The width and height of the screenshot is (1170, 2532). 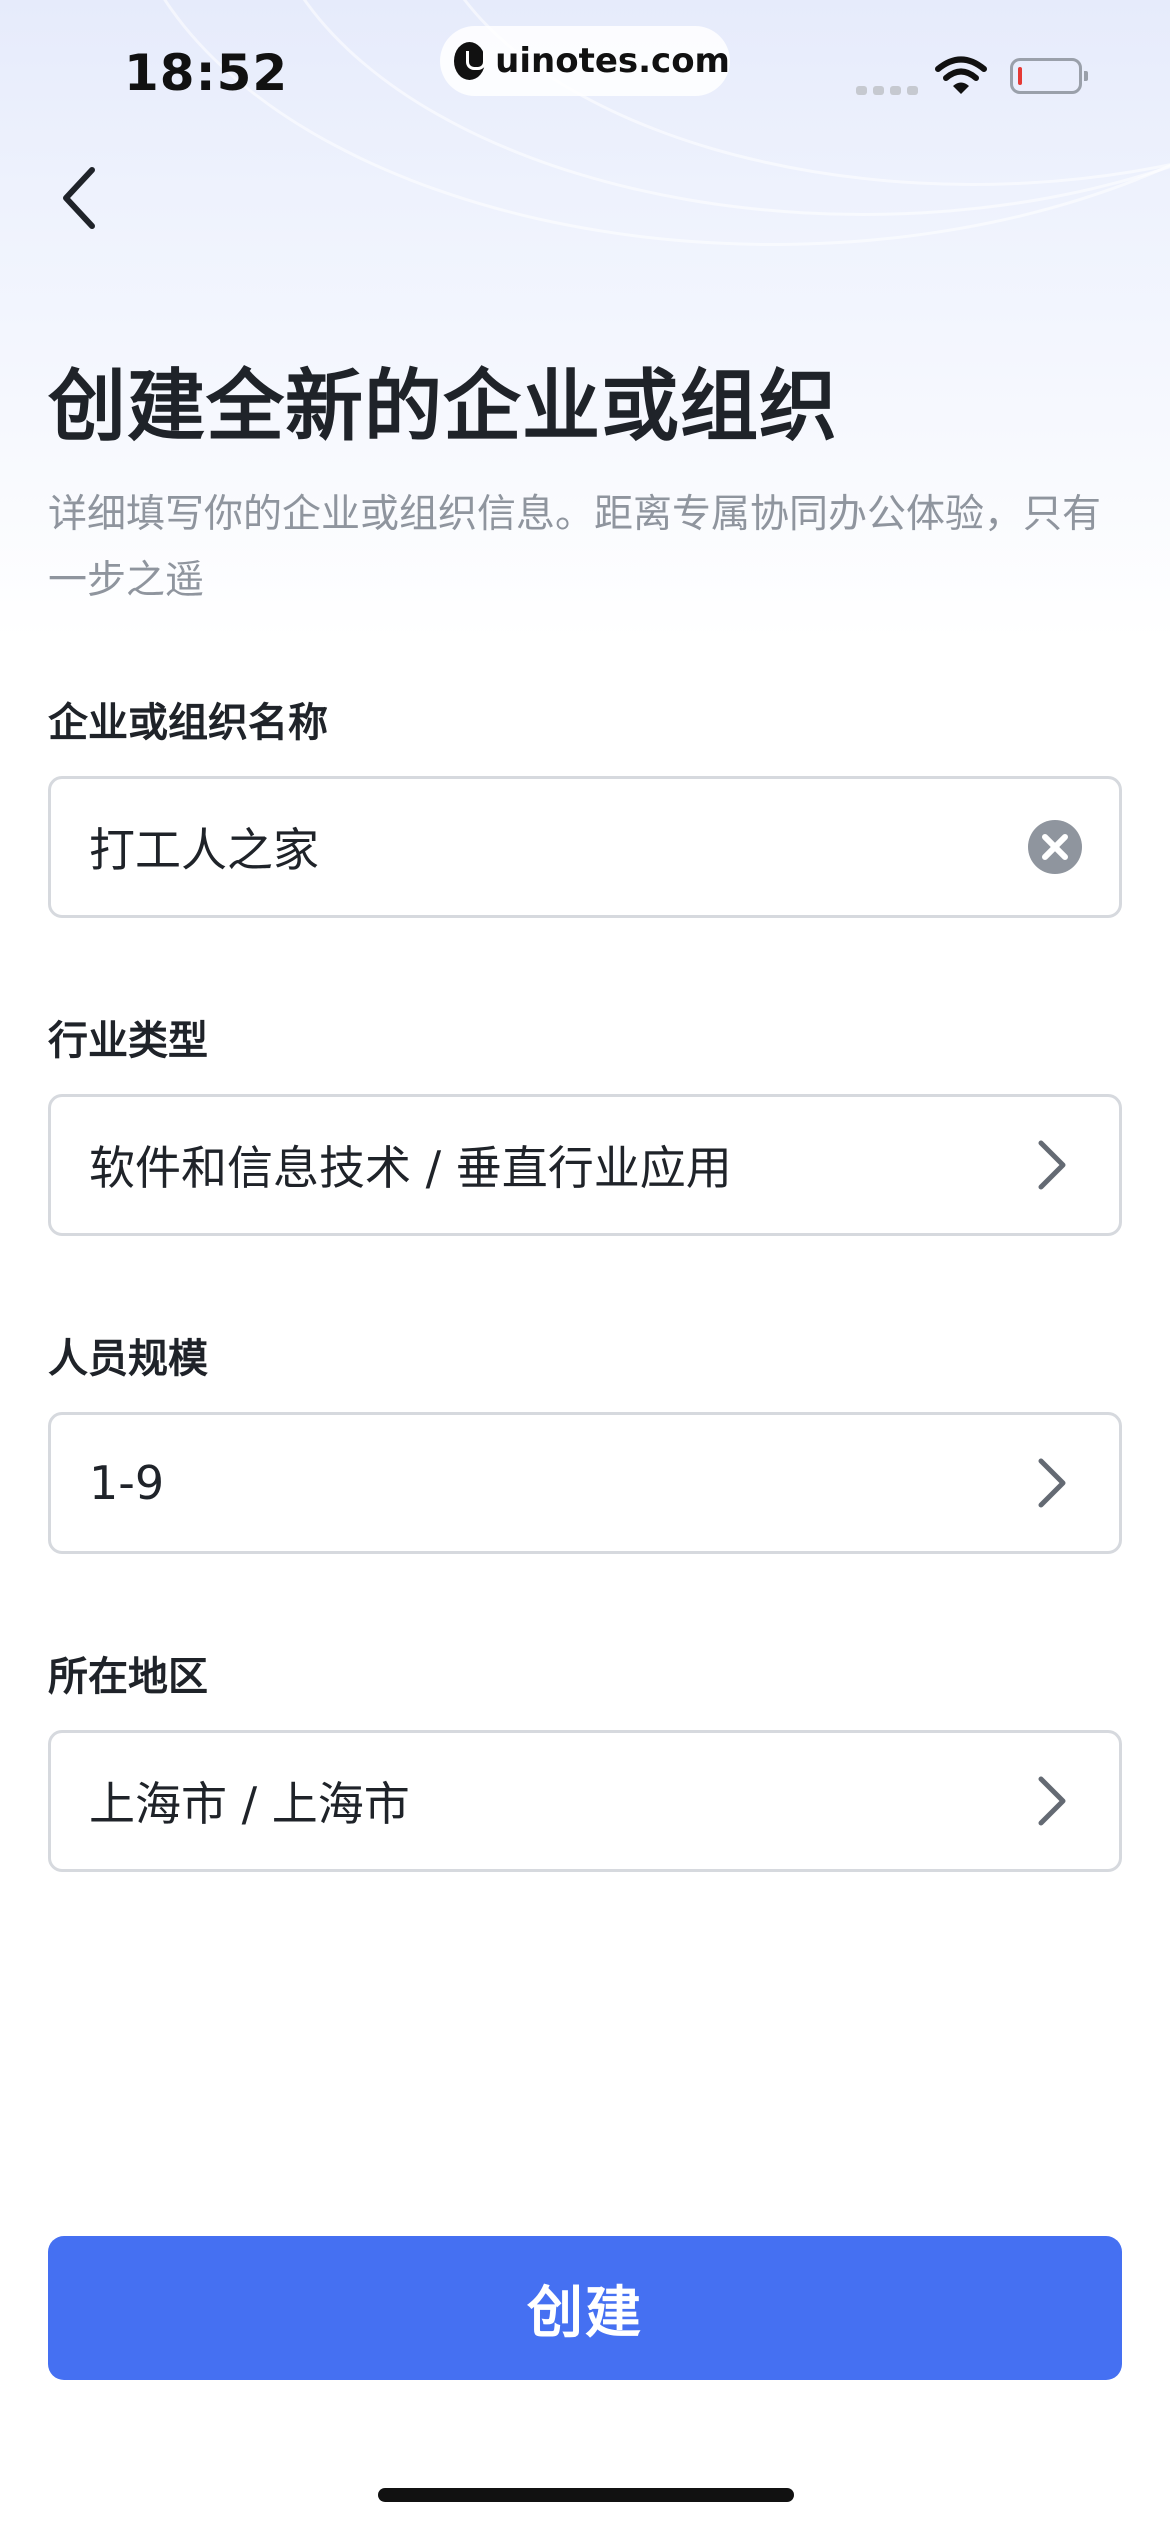 I want to click on region-selector: 上海市 / 上海市, so click(x=585, y=1801).